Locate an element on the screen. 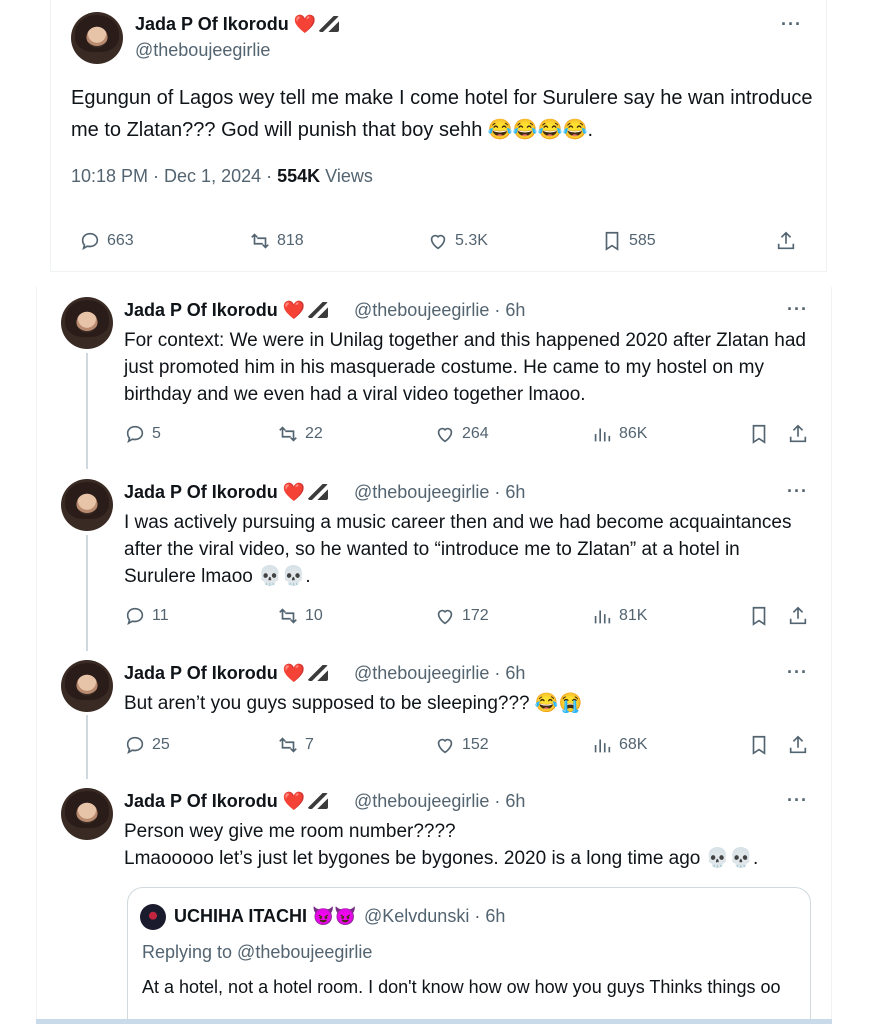 This screenshot has height=1024, width=881. repost-button: 818 is located at coordinates (276, 241).